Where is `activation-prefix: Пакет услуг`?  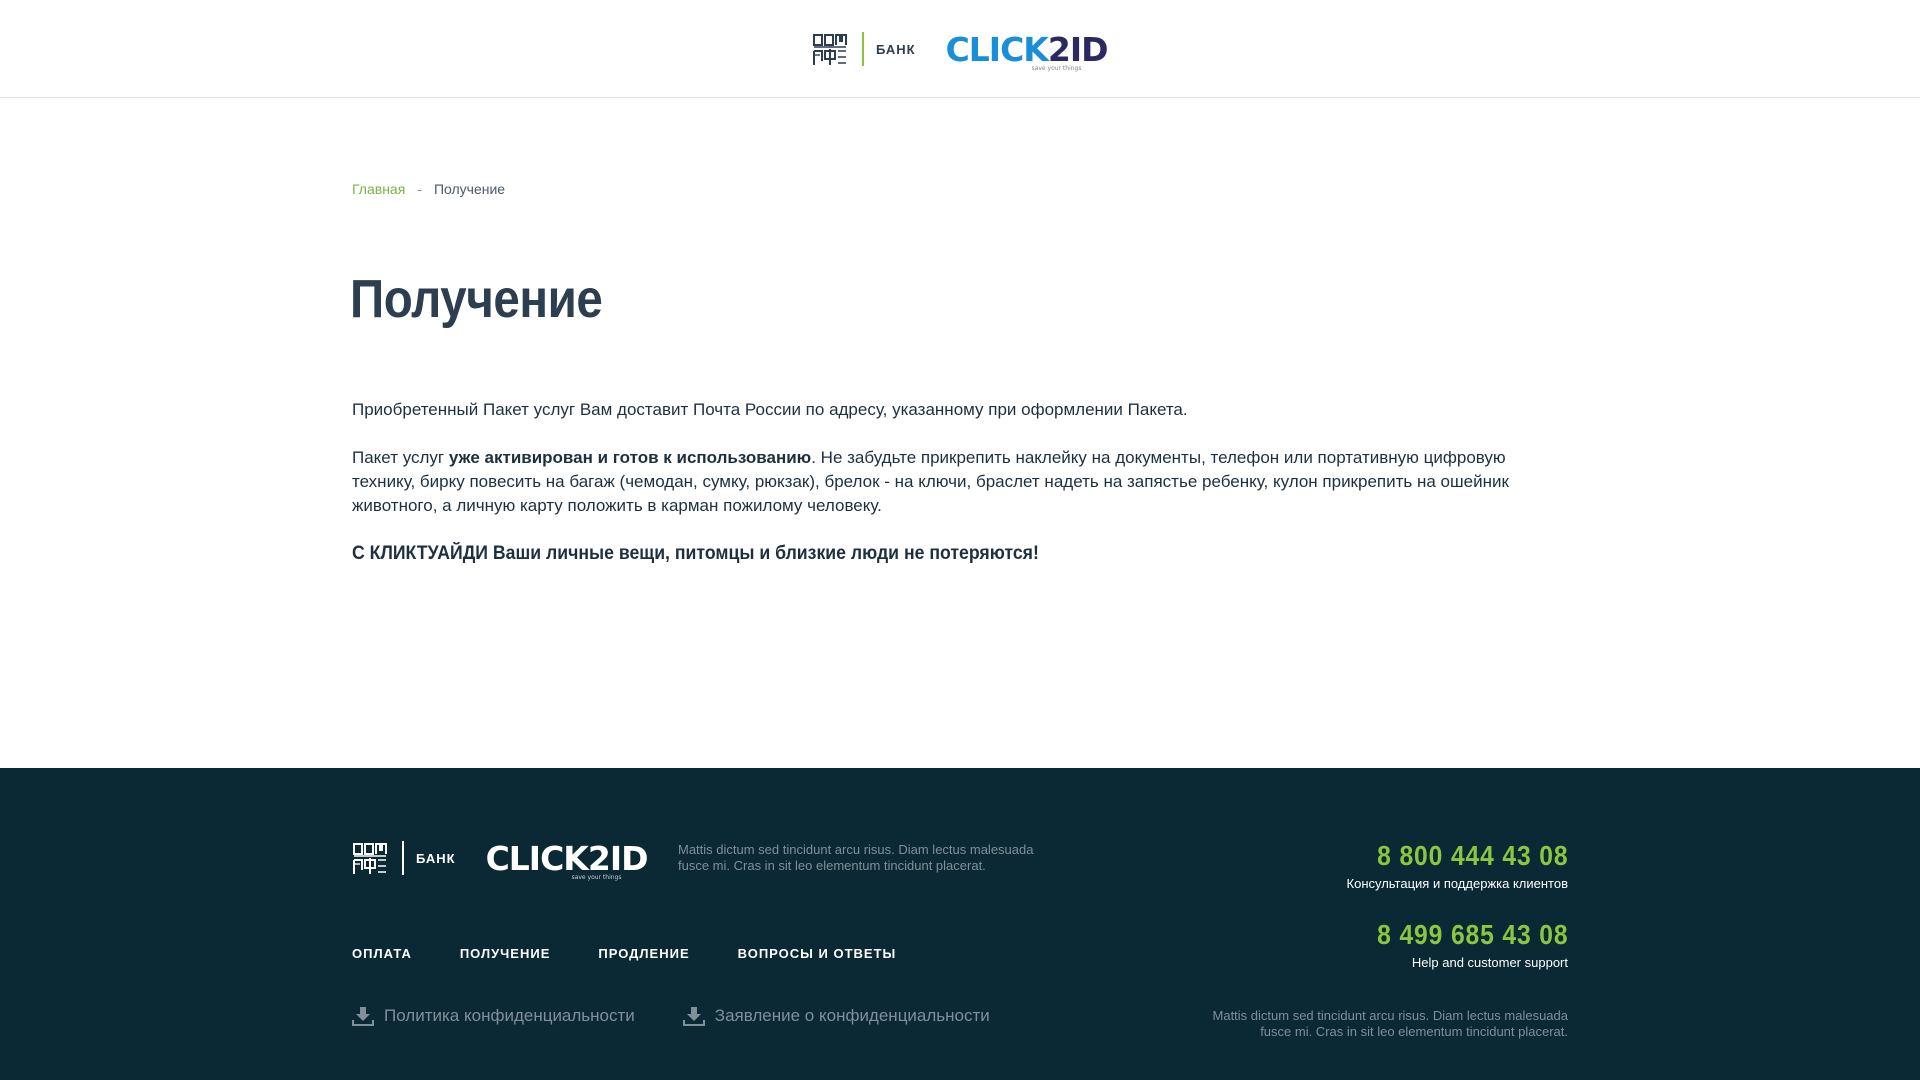 activation-prefix: Пакет услуг is located at coordinates (400, 457).